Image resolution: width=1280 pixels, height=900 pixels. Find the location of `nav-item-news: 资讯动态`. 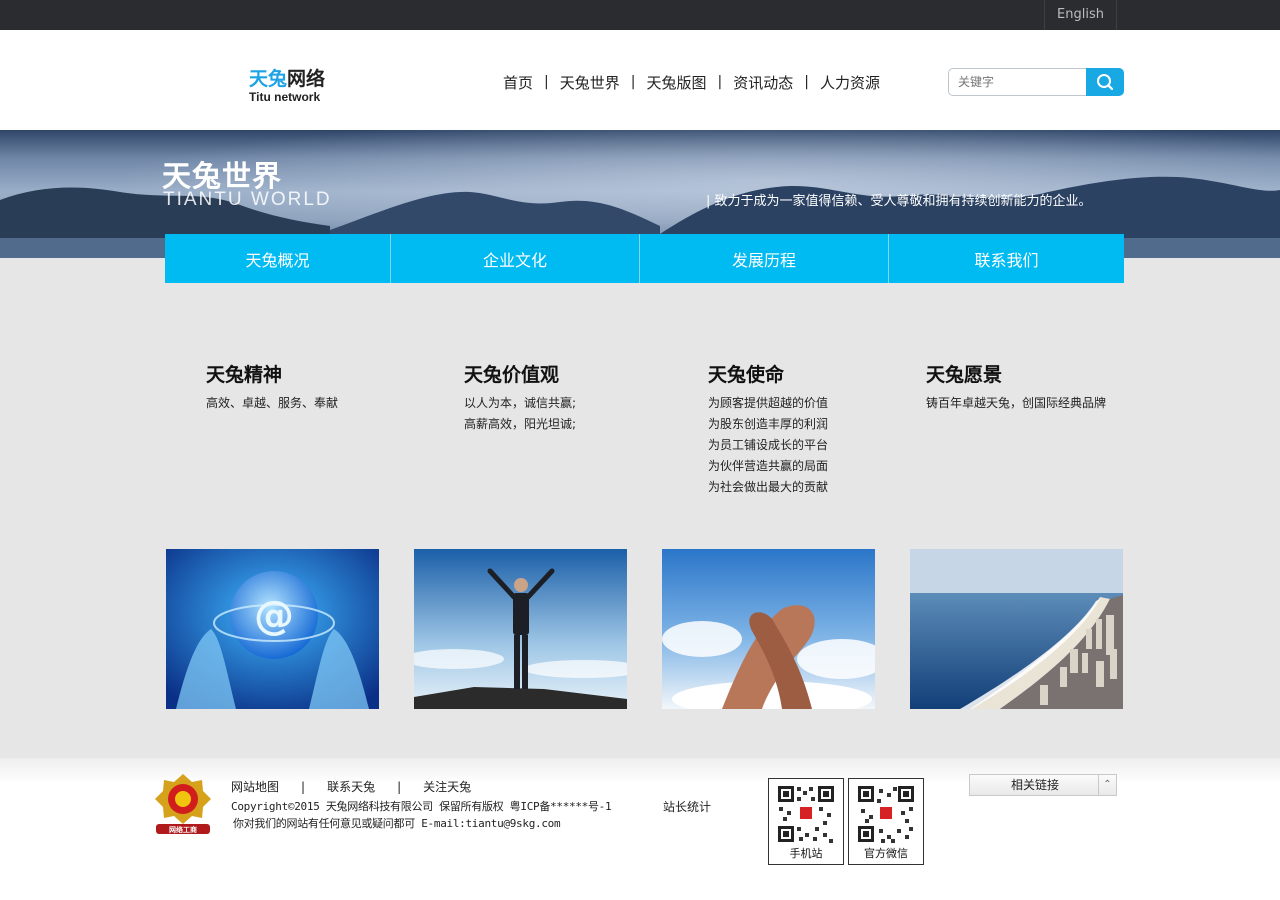

nav-item-news: 资讯动态 is located at coordinates (763, 82).